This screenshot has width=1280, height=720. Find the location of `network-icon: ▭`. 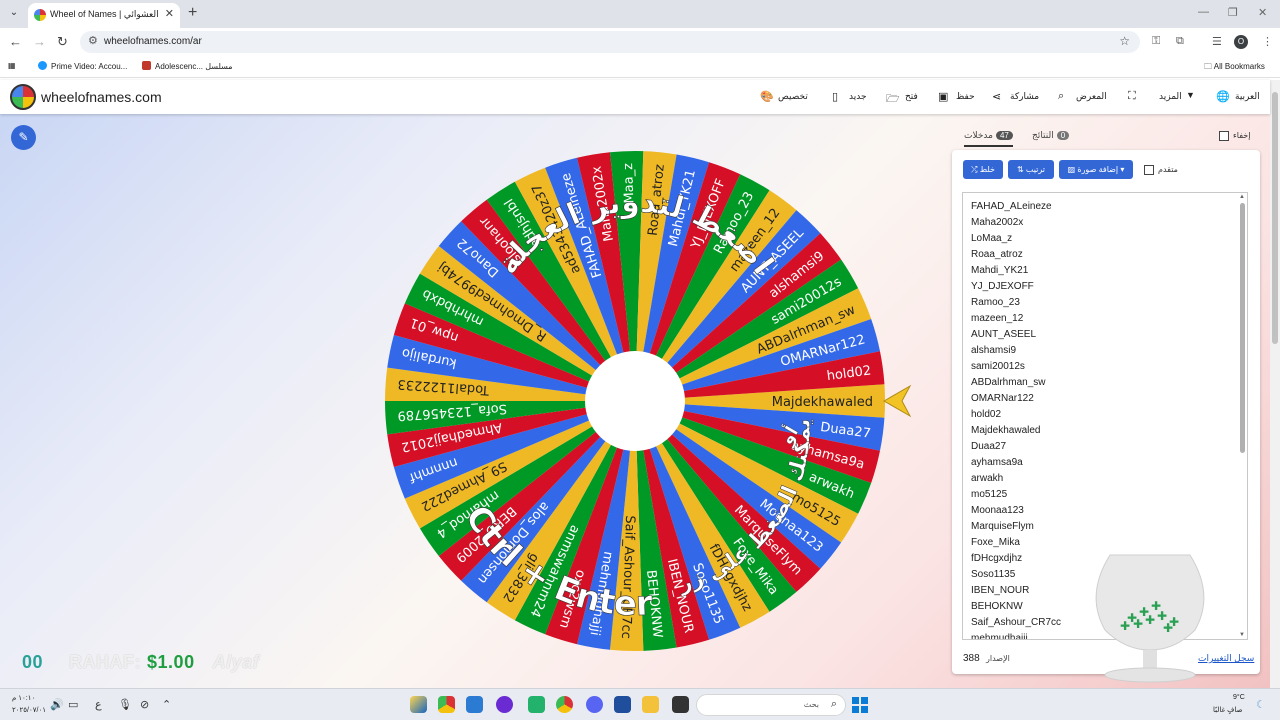

network-icon: ▭ is located at coordinates (73, 704).